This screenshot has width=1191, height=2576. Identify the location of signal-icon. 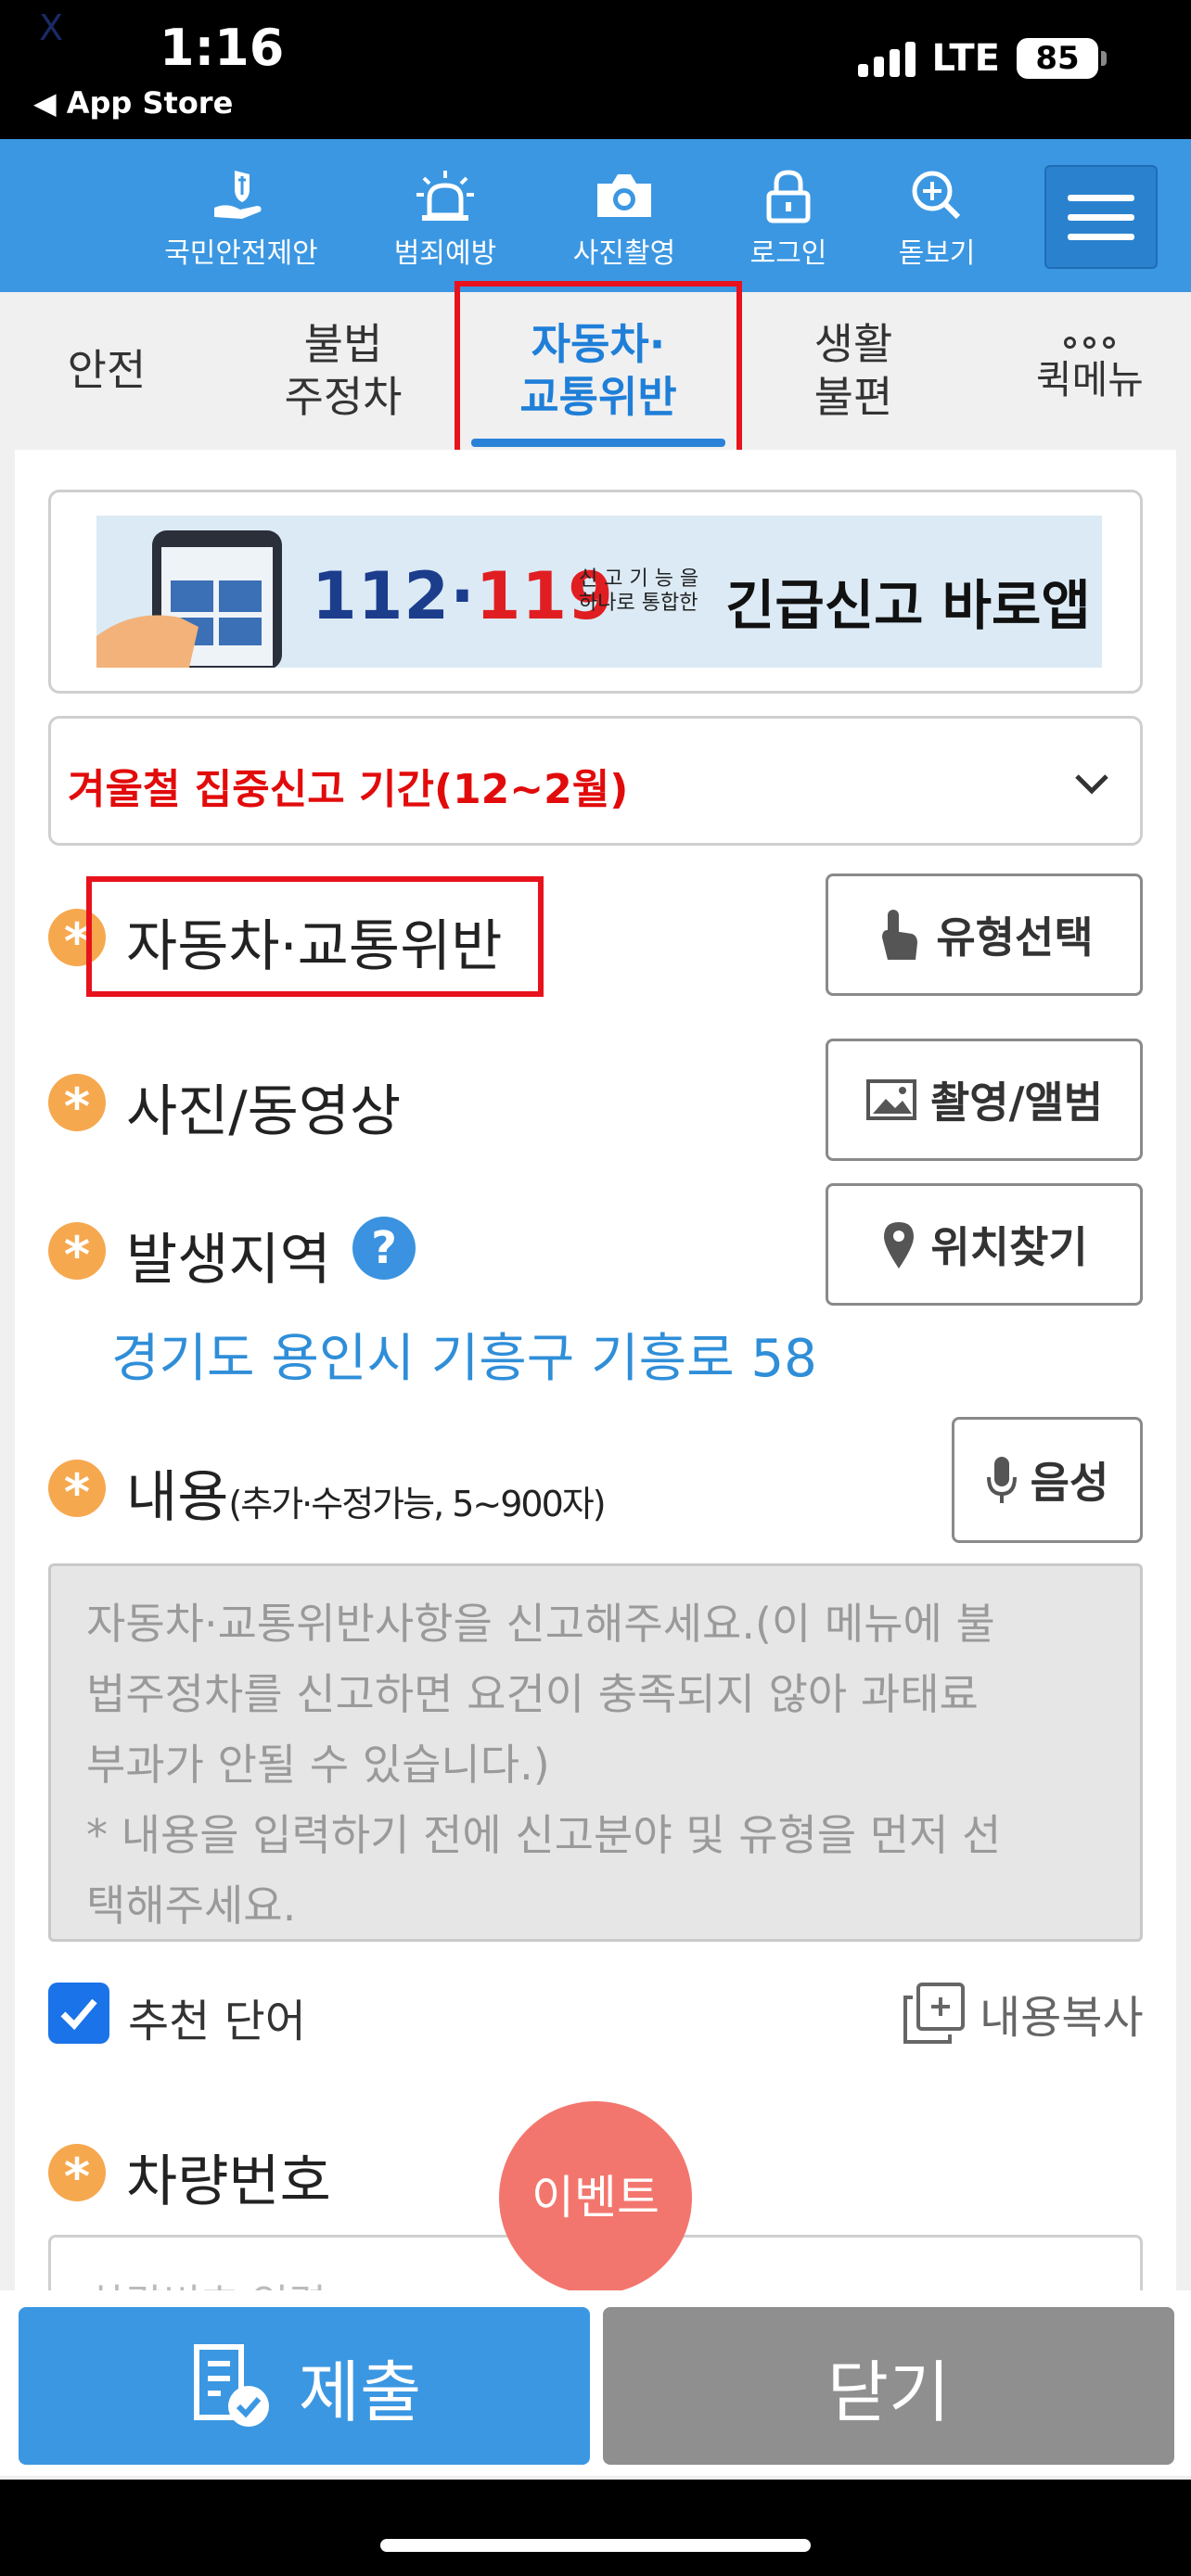
(886, 59).